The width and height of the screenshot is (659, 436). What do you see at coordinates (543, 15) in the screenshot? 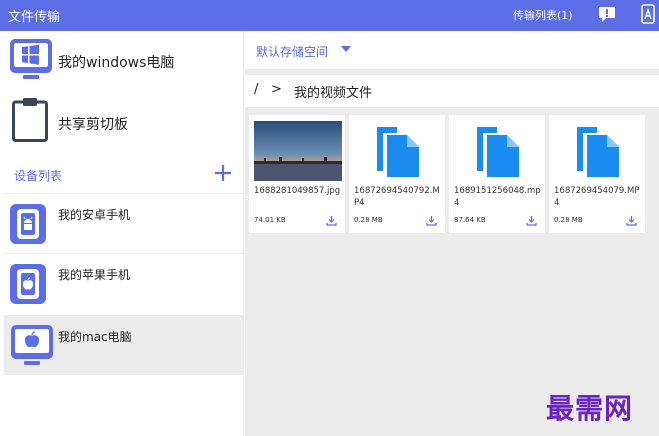
I see `transfer-list-button: 传输列表(1)` at bounding box center [543, 15].